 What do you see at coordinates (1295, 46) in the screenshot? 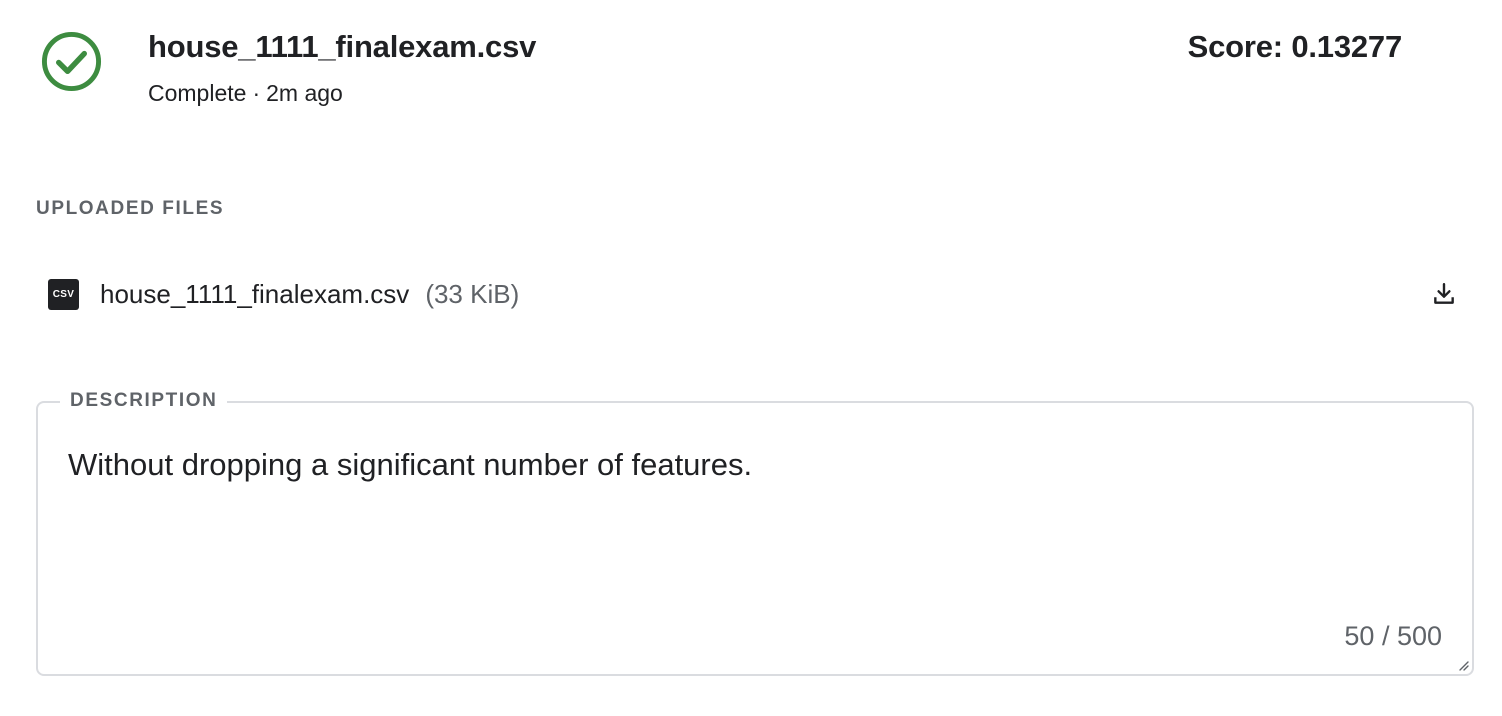
I see `submission-score: Score: 0.13277` at bounding box center [1295, 46].